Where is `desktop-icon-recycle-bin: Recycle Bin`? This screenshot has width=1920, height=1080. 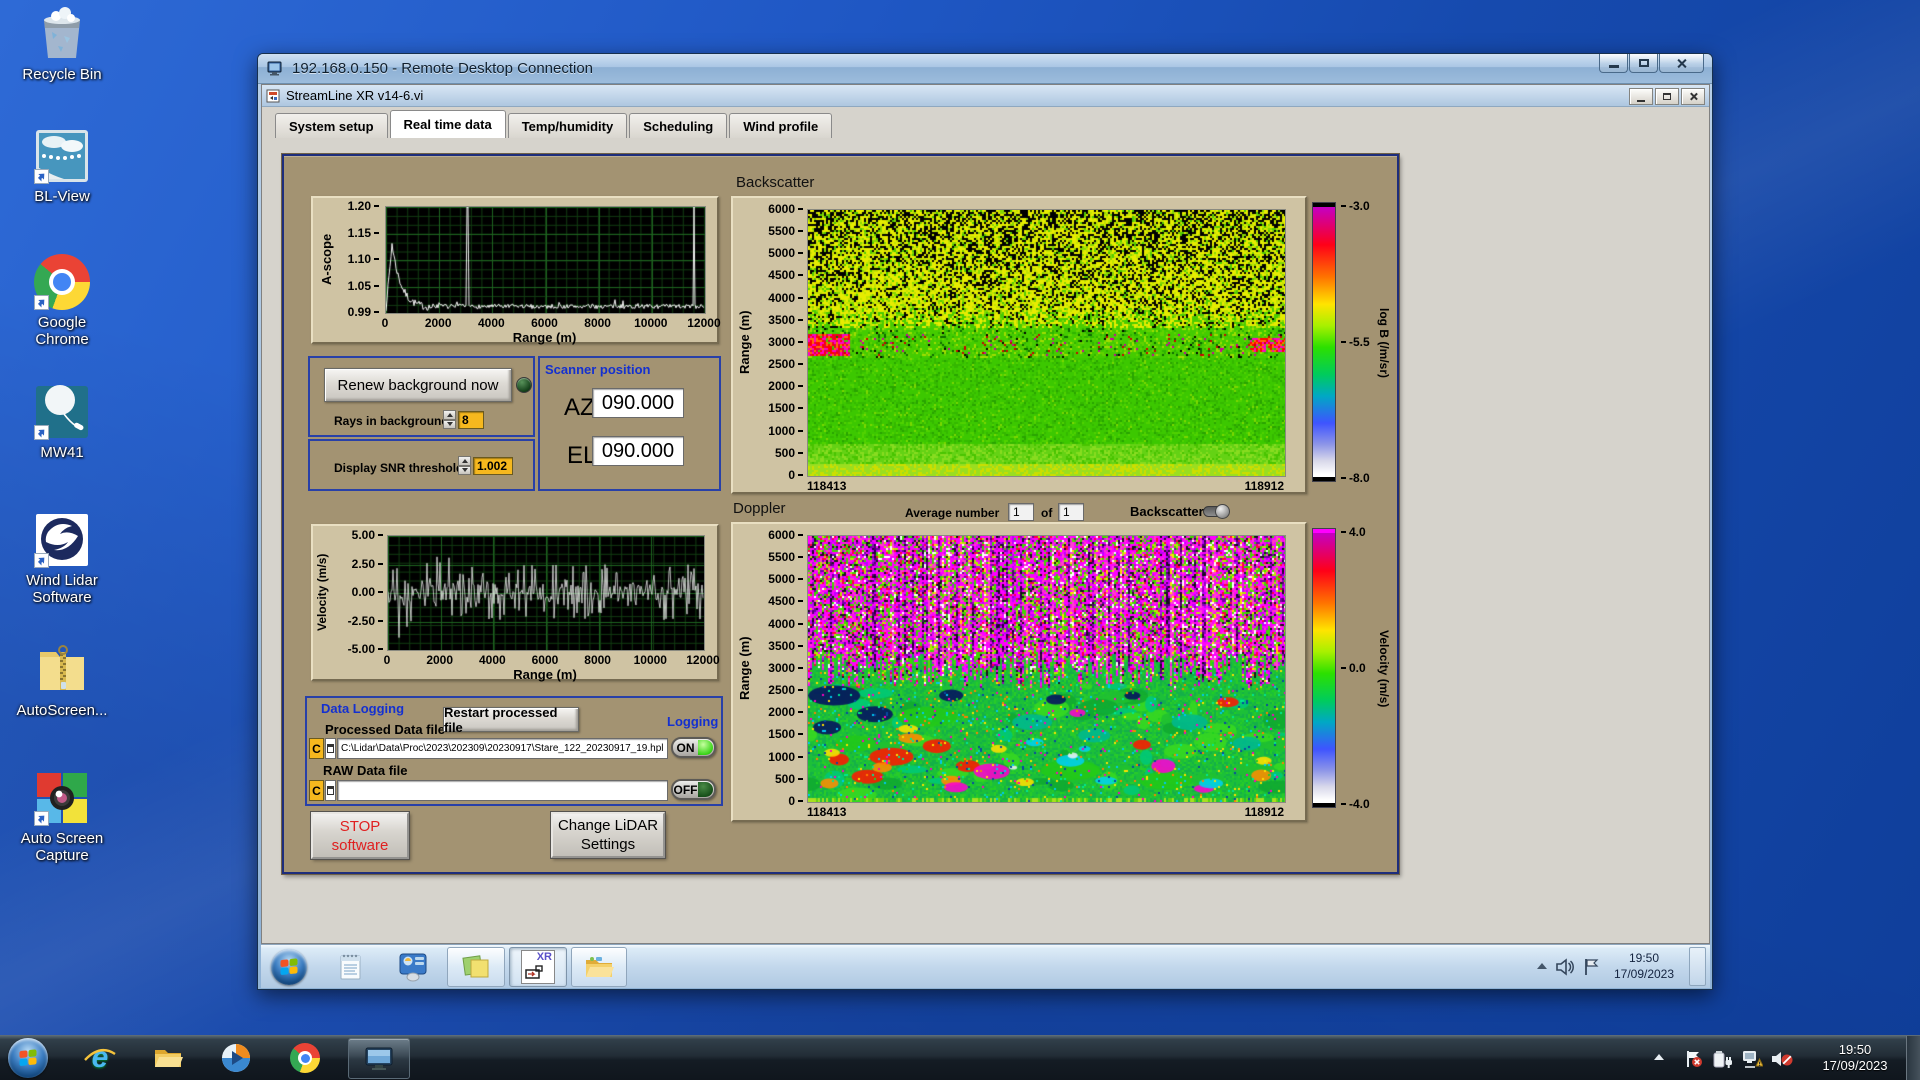
desktop-icon-recycle-bin: Recycle Bin is located at coordinates (62, 44).